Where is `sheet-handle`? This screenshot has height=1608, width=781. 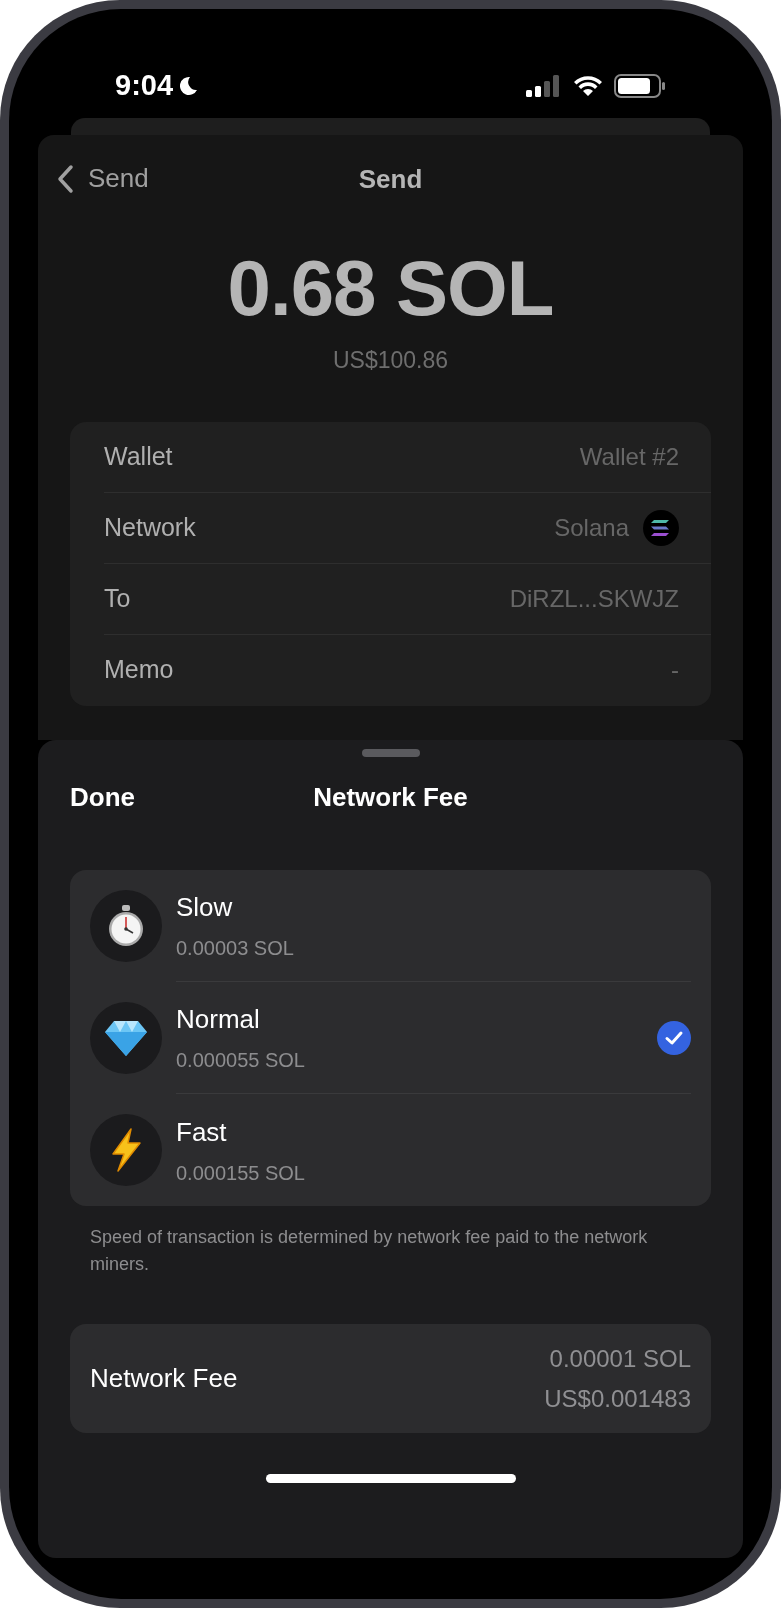
sheet-handle is located at coordinates (390, 753).